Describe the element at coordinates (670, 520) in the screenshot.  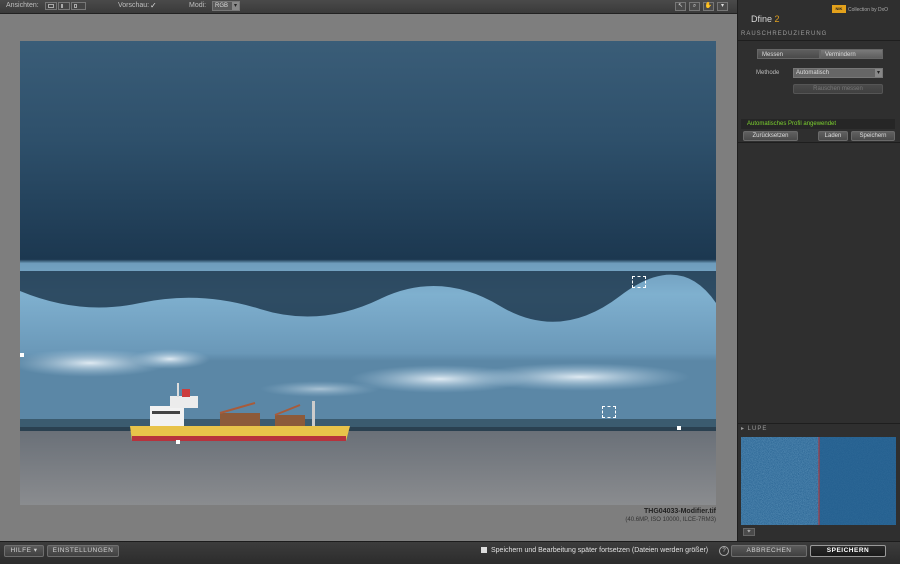
I see `image-metadata: (40.6MP, ISO 10000, ILCE-7RM3)` at that location.